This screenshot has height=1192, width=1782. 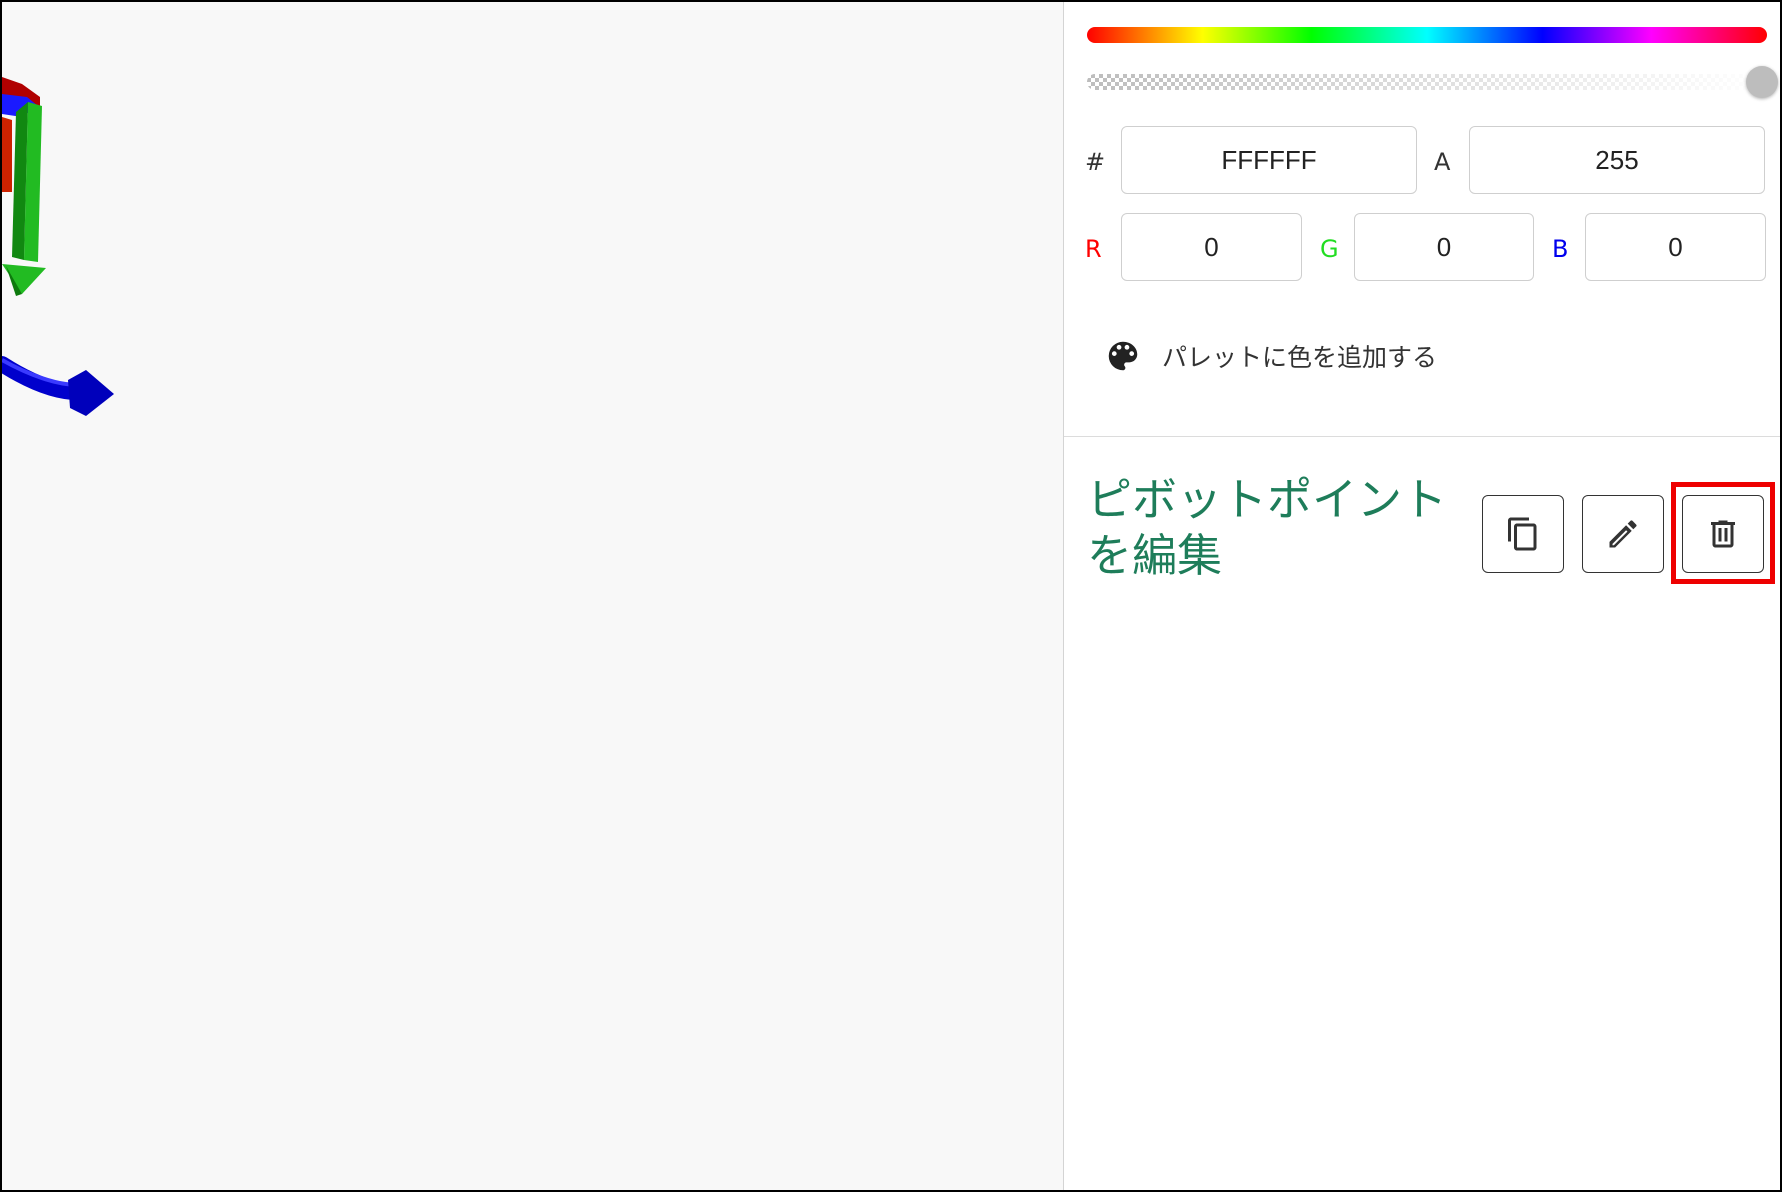 What do you see at coordinates (1675, 247) in the screenshot?
I see `b-input: 0` at bounding box center [1675, 247].